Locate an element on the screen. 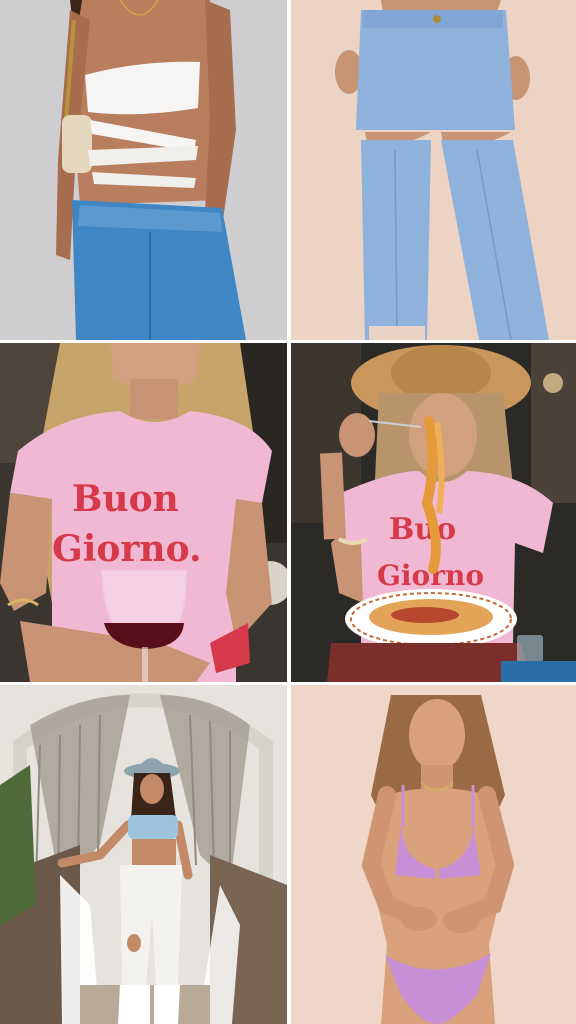  shirt-print-2-line-1: Buo is located at coordinates (422, 529).